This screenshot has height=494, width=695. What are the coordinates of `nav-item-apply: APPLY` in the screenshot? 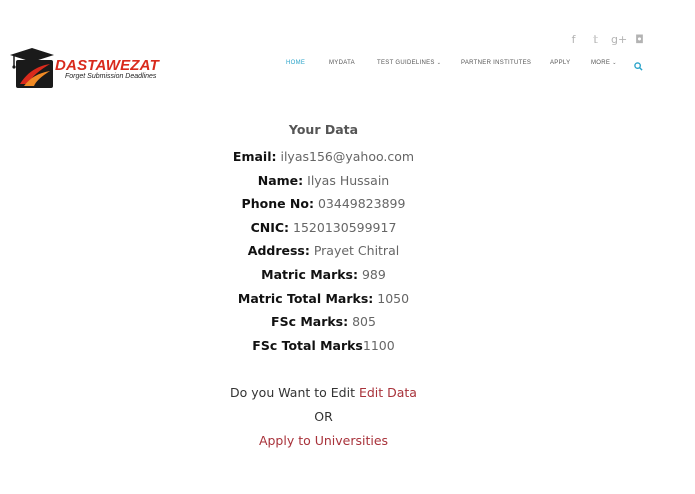 It's located at (560, 63).